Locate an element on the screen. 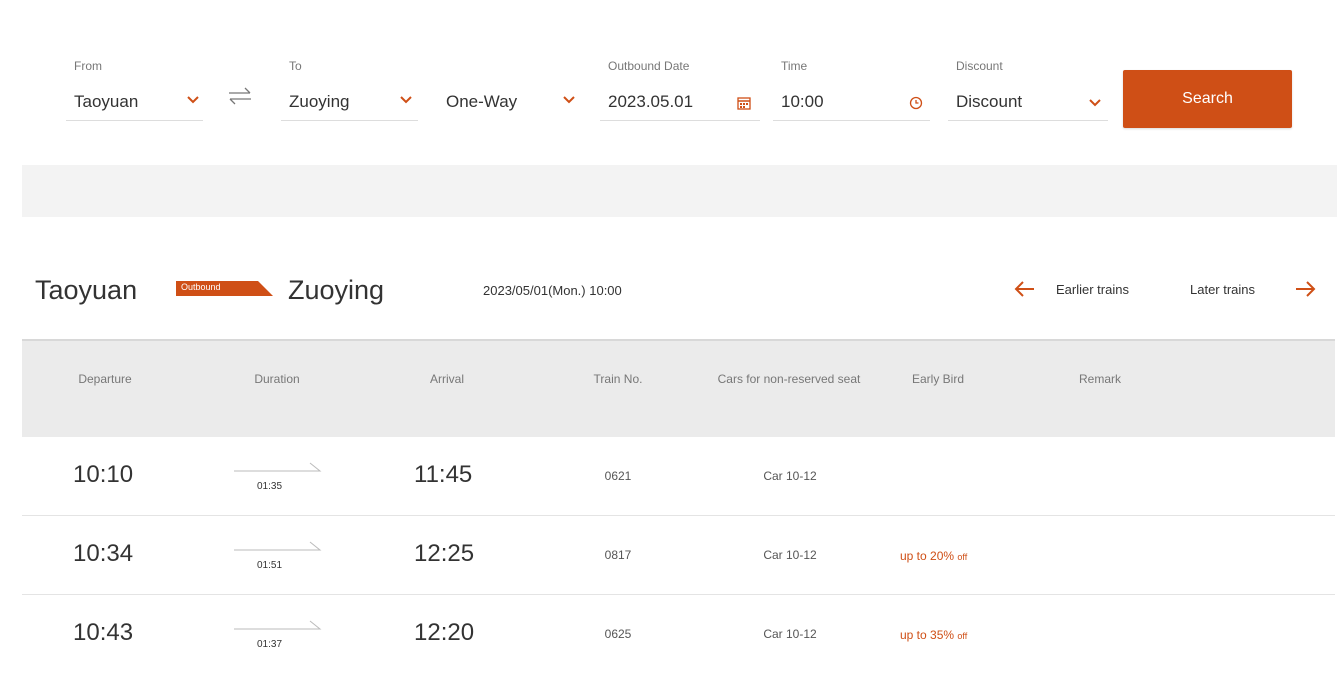 Image resolution: width=1337 pixels, height=673 pixels. swap-arrows-icon is located at coordinates (240, 98).